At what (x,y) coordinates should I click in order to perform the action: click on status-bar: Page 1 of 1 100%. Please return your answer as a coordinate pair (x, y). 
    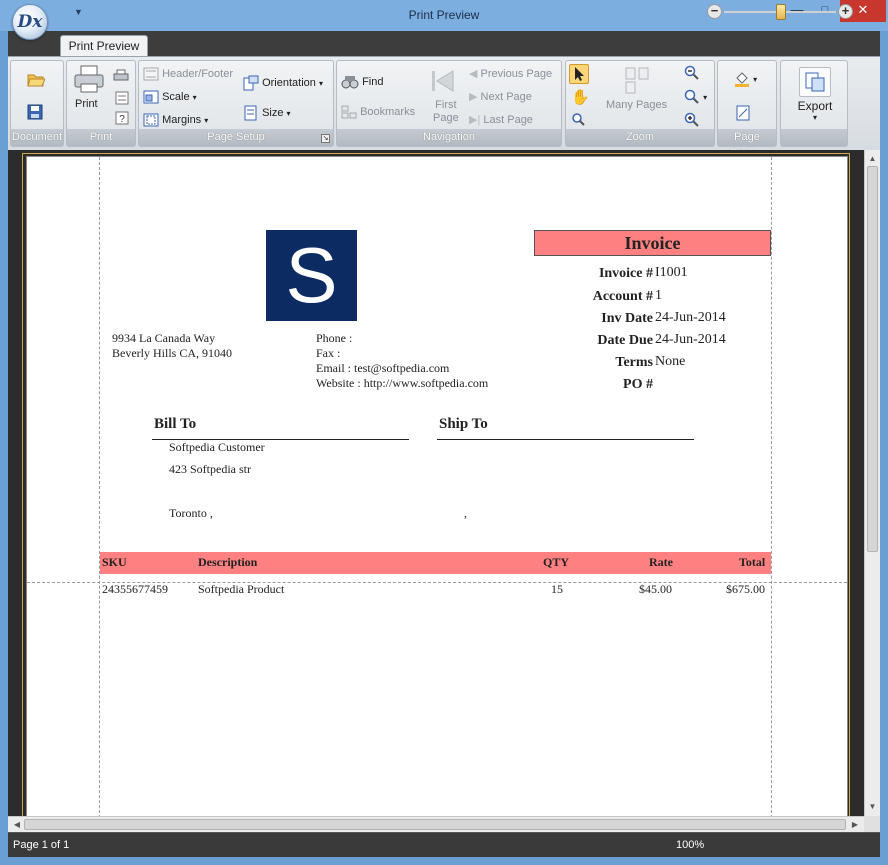
    Looking at the image, I should click on (444, 844).